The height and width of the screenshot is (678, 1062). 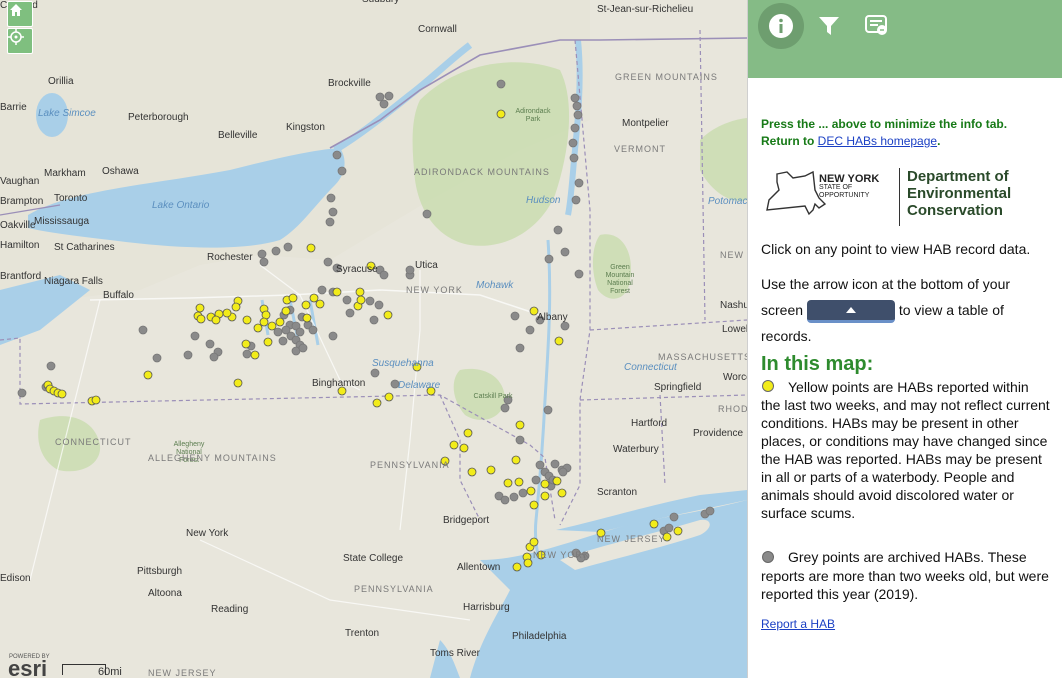 What do you see at coordinates (877, 26) in the screenshot?
I see `tab-legend` at bounding box center [877, 26].